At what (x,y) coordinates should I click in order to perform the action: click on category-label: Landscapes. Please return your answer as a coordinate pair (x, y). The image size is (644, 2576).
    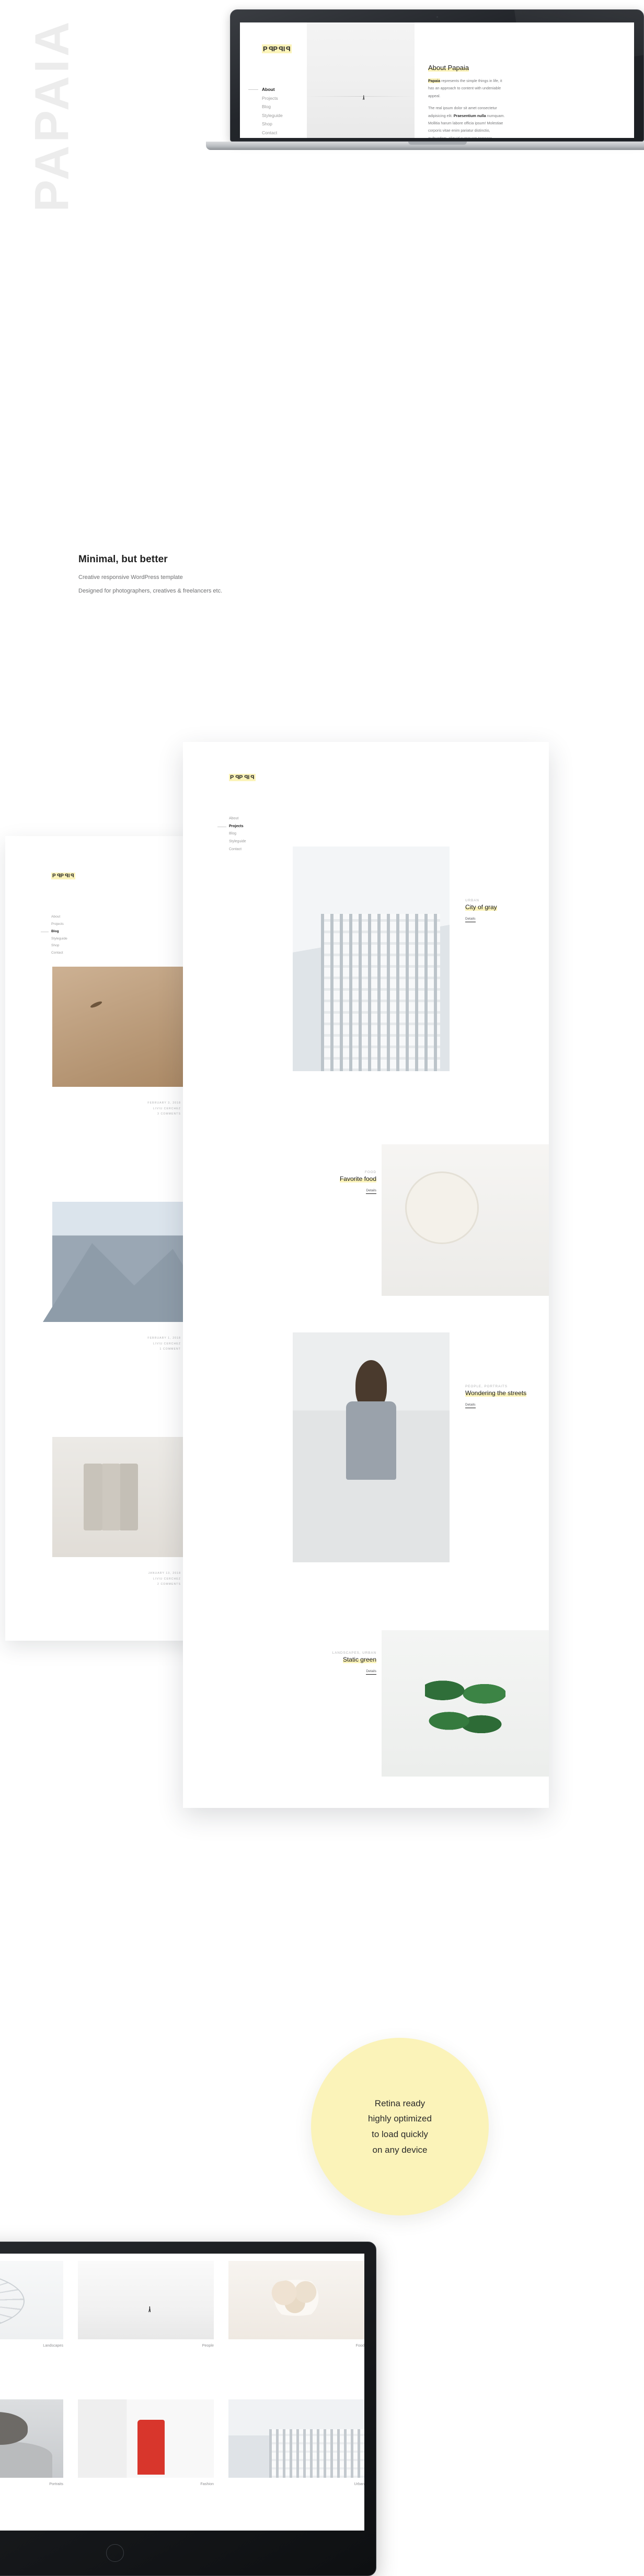
    Looking at the image, I should click on (53, 2345).